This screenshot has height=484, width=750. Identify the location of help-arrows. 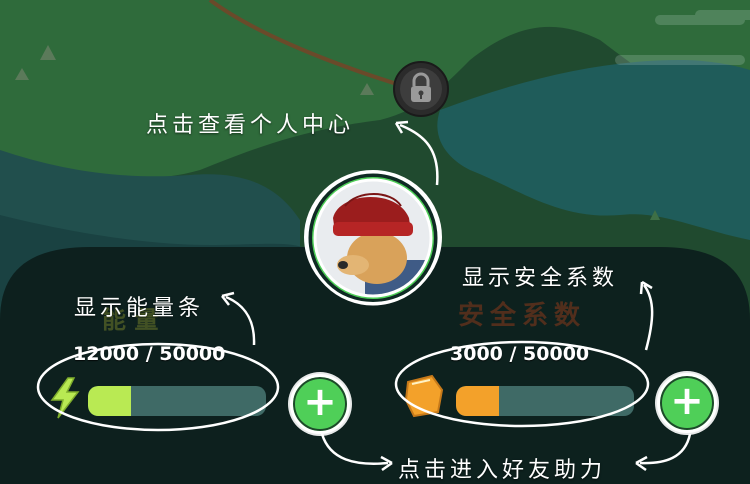
(506, 452).